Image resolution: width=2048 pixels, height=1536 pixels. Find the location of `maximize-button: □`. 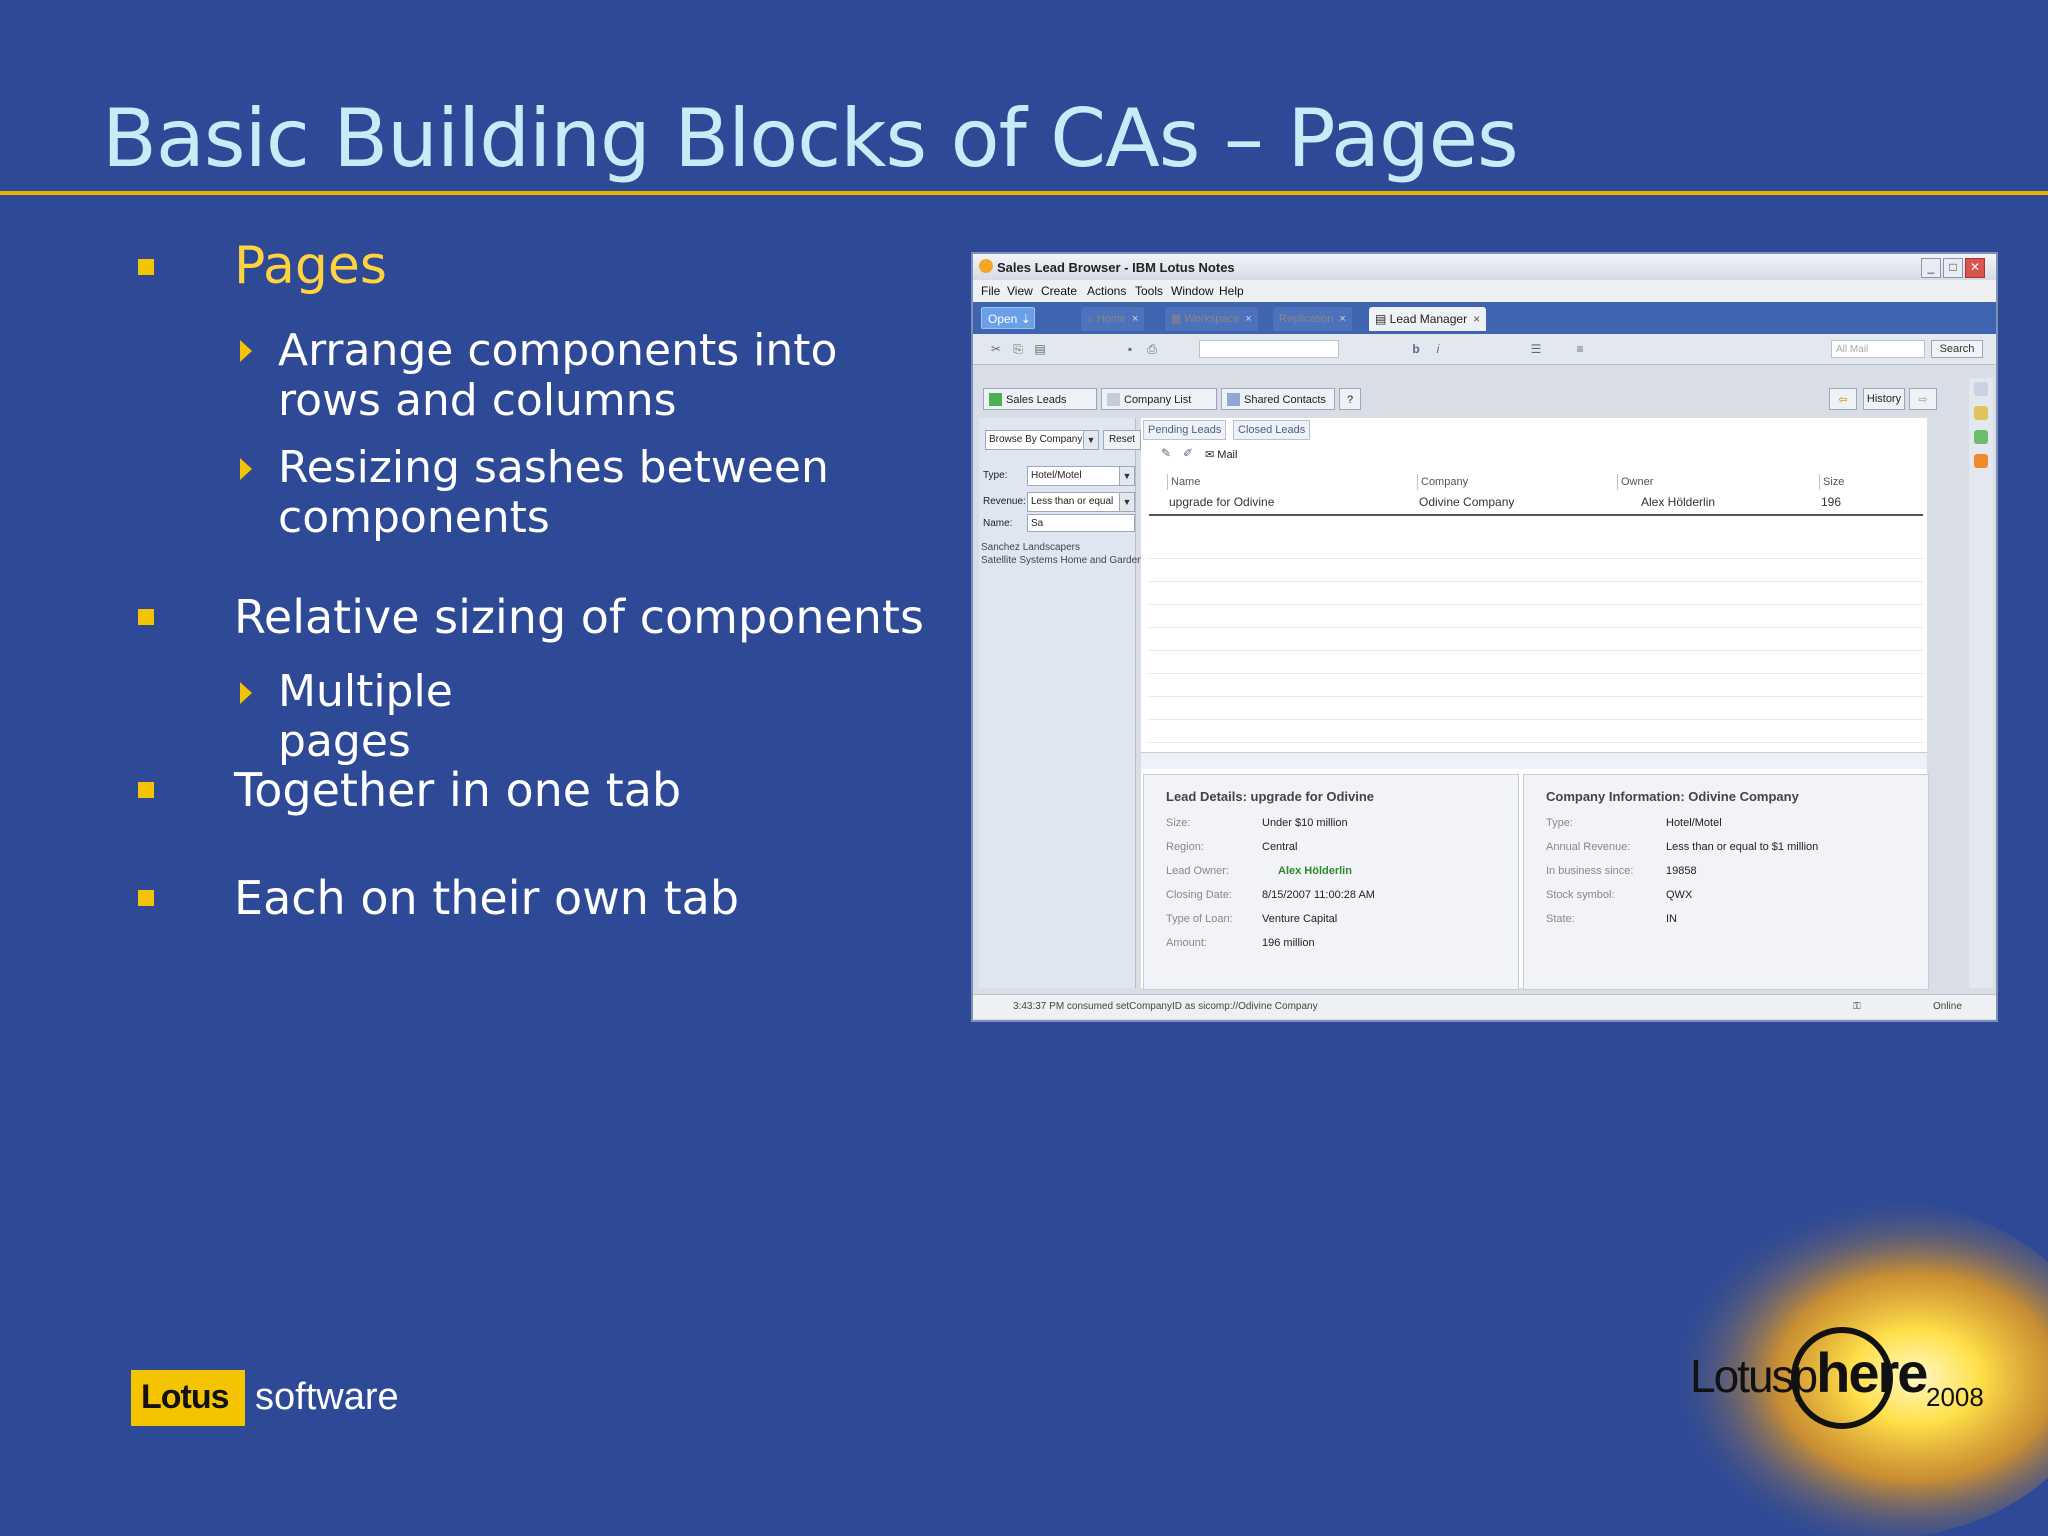

maximize-button: □ is located at coordinates (1953, 268).